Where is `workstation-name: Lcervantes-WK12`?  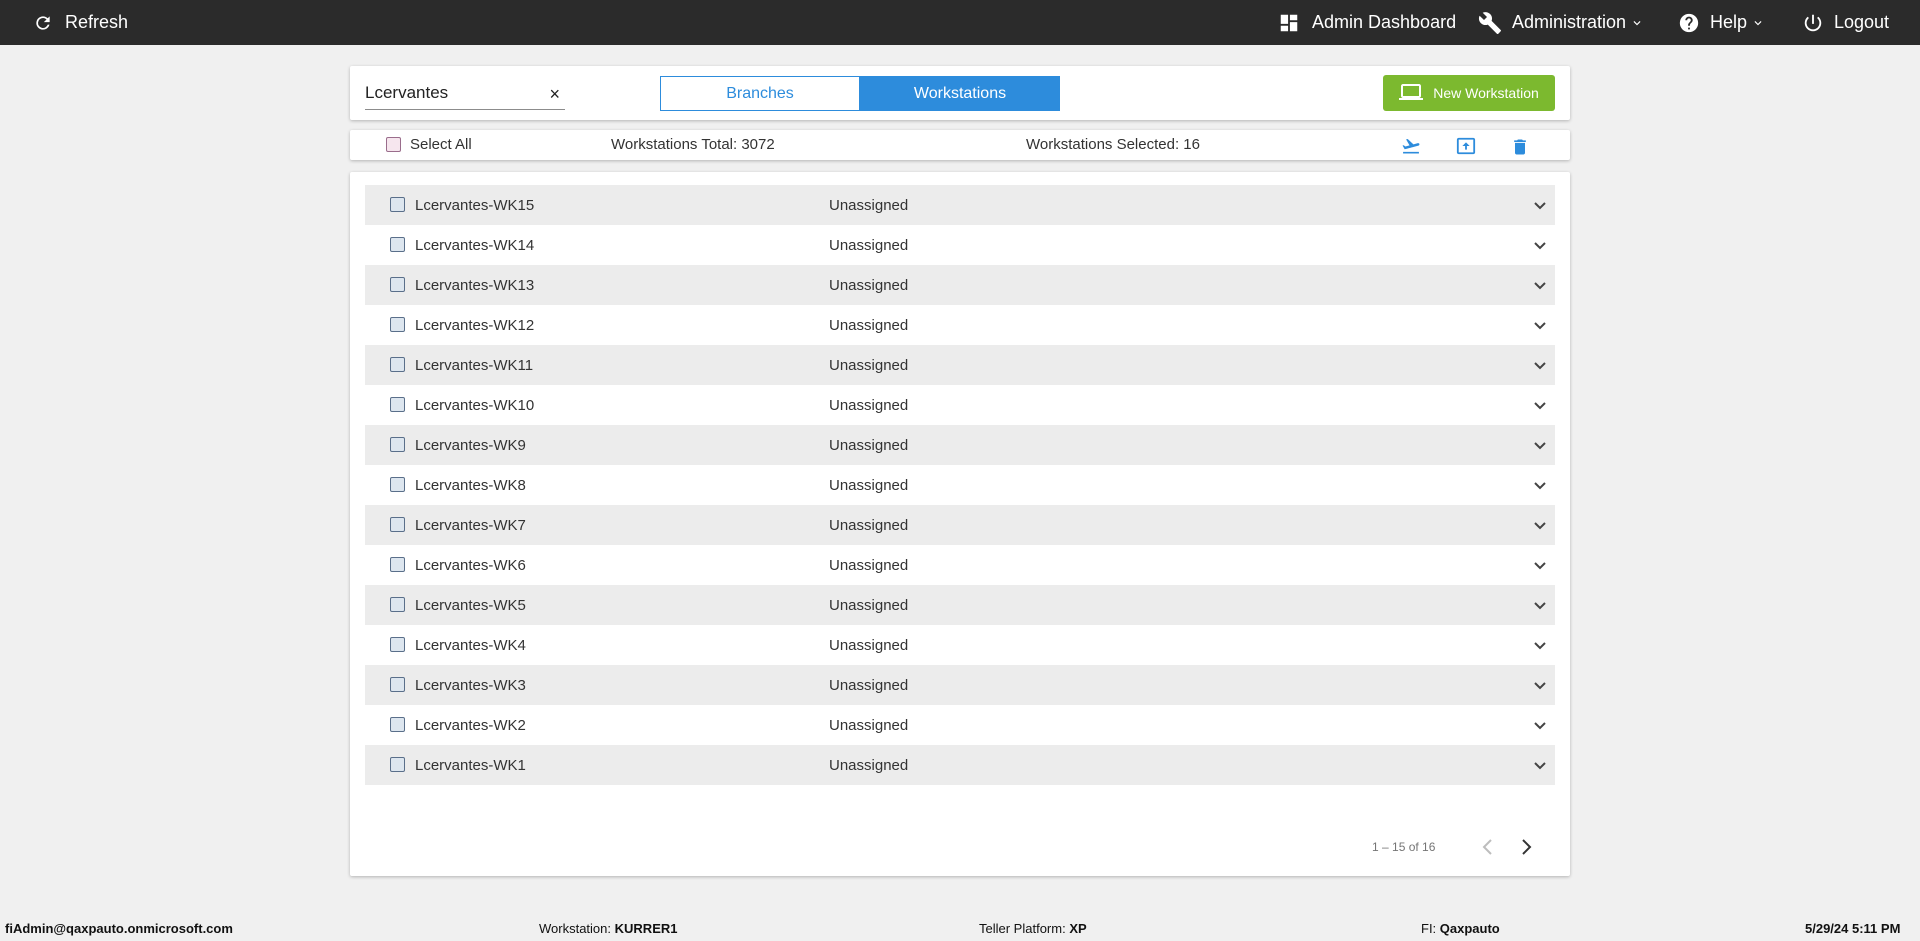 workstation-name: Lcervantes-WK12 is located at coordinates (475, 325).